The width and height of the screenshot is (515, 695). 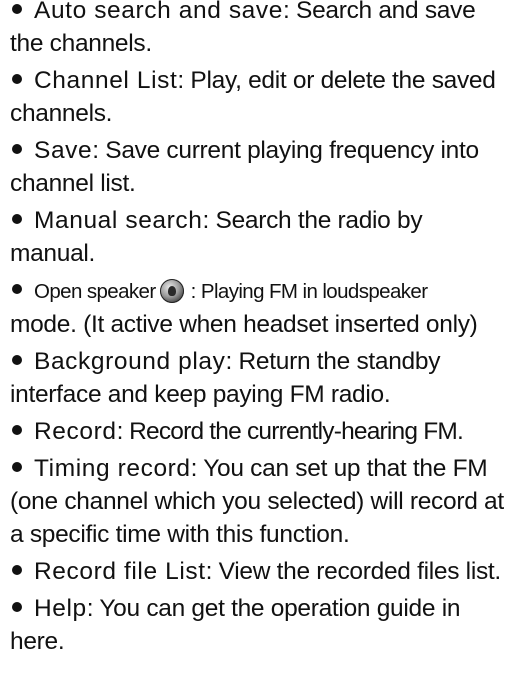 What do you see at coordinates (293, 431) in the screenshot?
I see `item-description: Record the currently-hearing FM.` at bounding box center [293, 431].